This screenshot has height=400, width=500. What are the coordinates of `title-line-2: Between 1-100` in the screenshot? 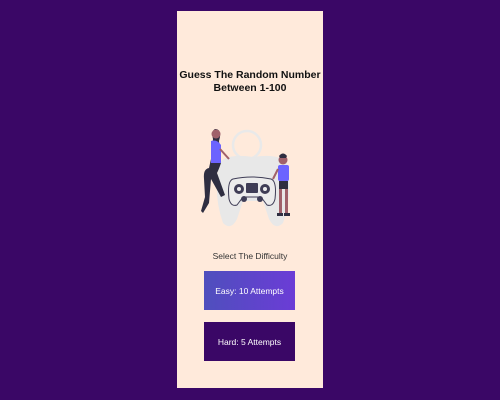 It's located at (250, 88).